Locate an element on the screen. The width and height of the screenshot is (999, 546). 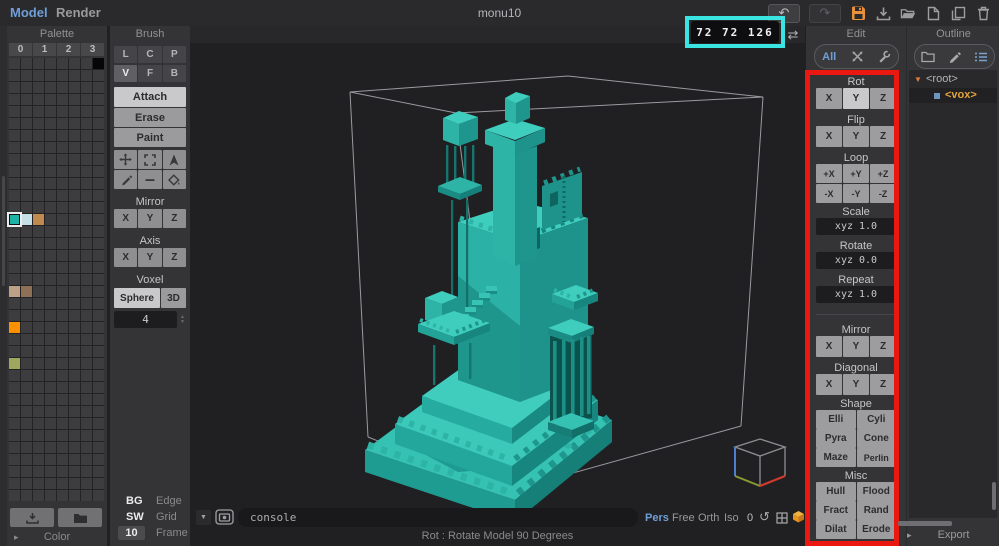
pencil-tool-icon is located at coordinates (126, 179).